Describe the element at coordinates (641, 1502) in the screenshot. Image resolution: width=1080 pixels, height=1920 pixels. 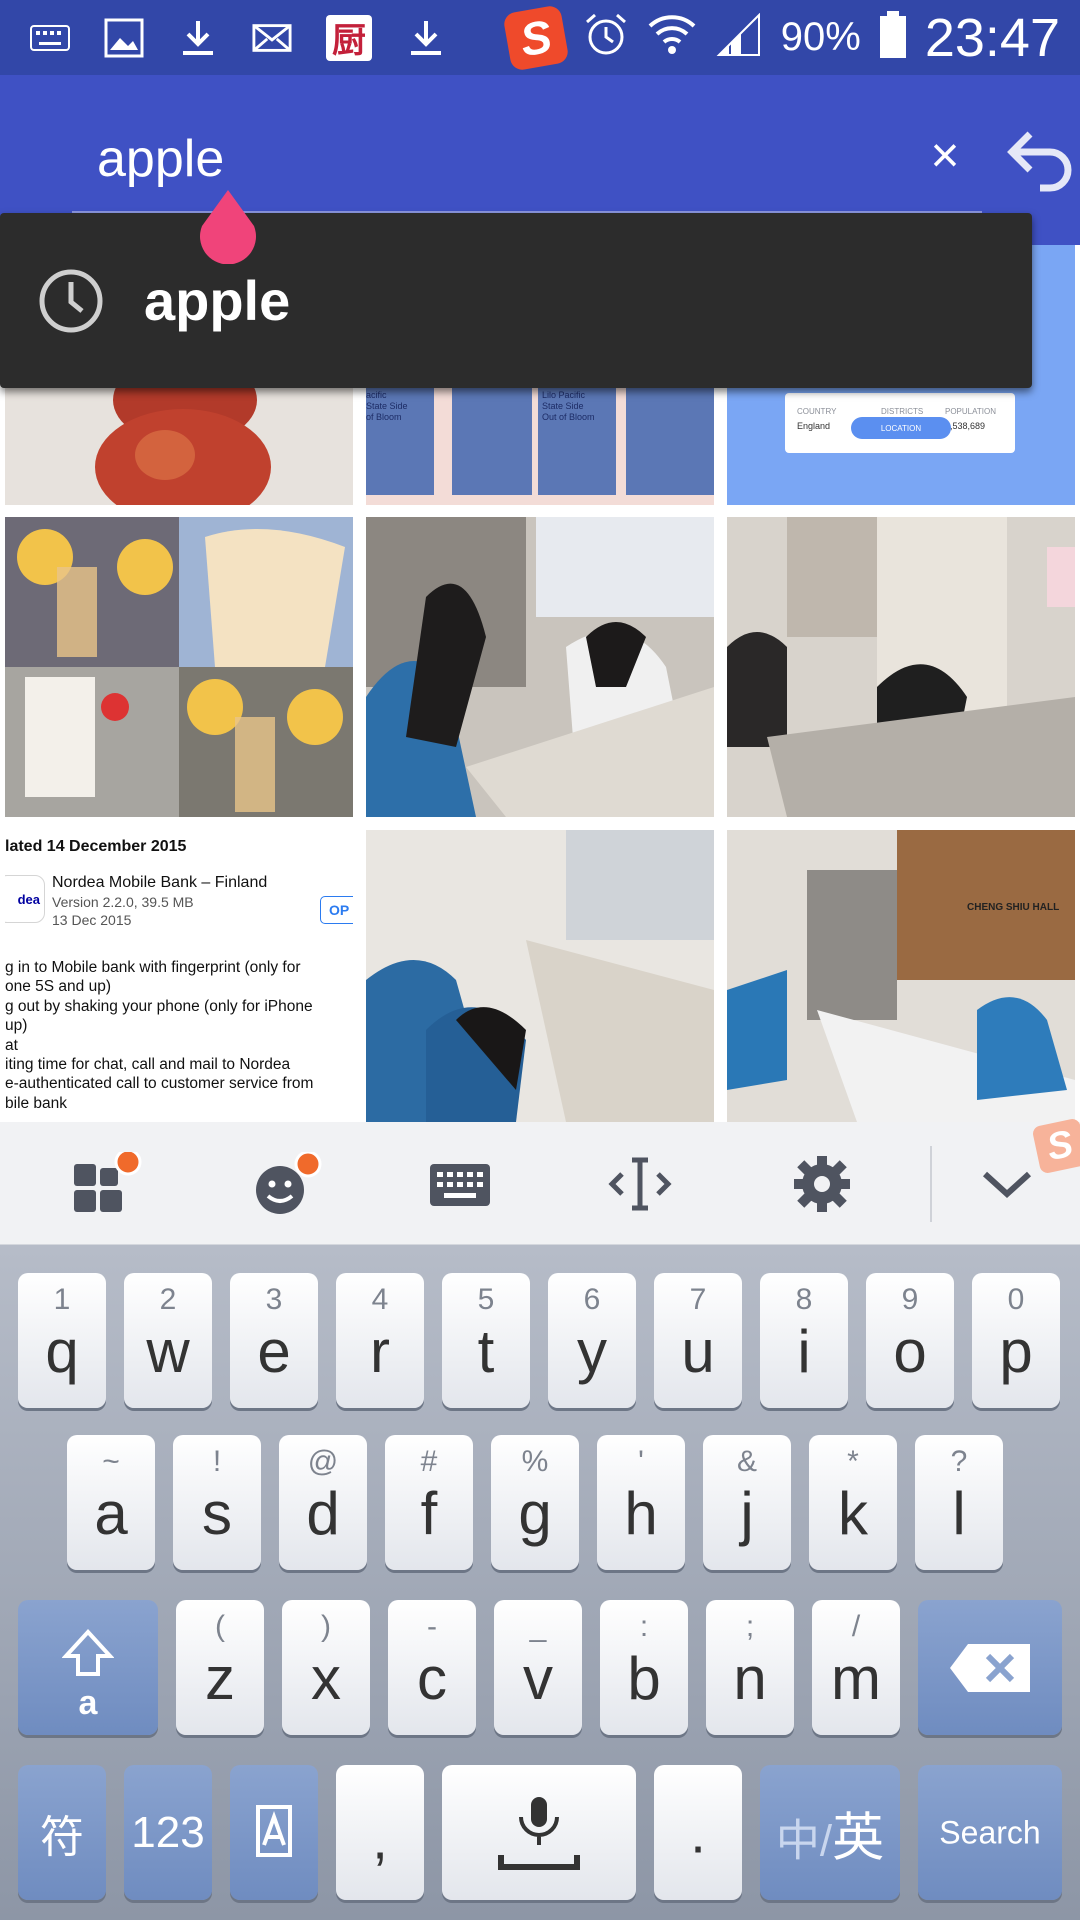
I see `key-h: ' h` at that location.